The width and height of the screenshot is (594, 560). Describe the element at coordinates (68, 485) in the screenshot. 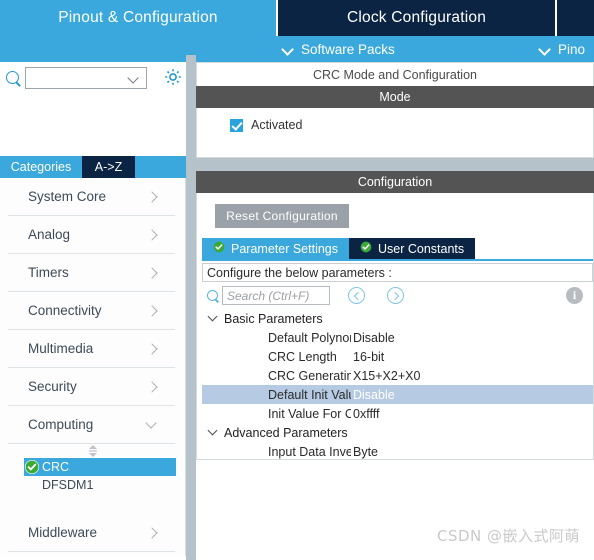

I see `sidebar-item-label: DFSDM1` at that location.